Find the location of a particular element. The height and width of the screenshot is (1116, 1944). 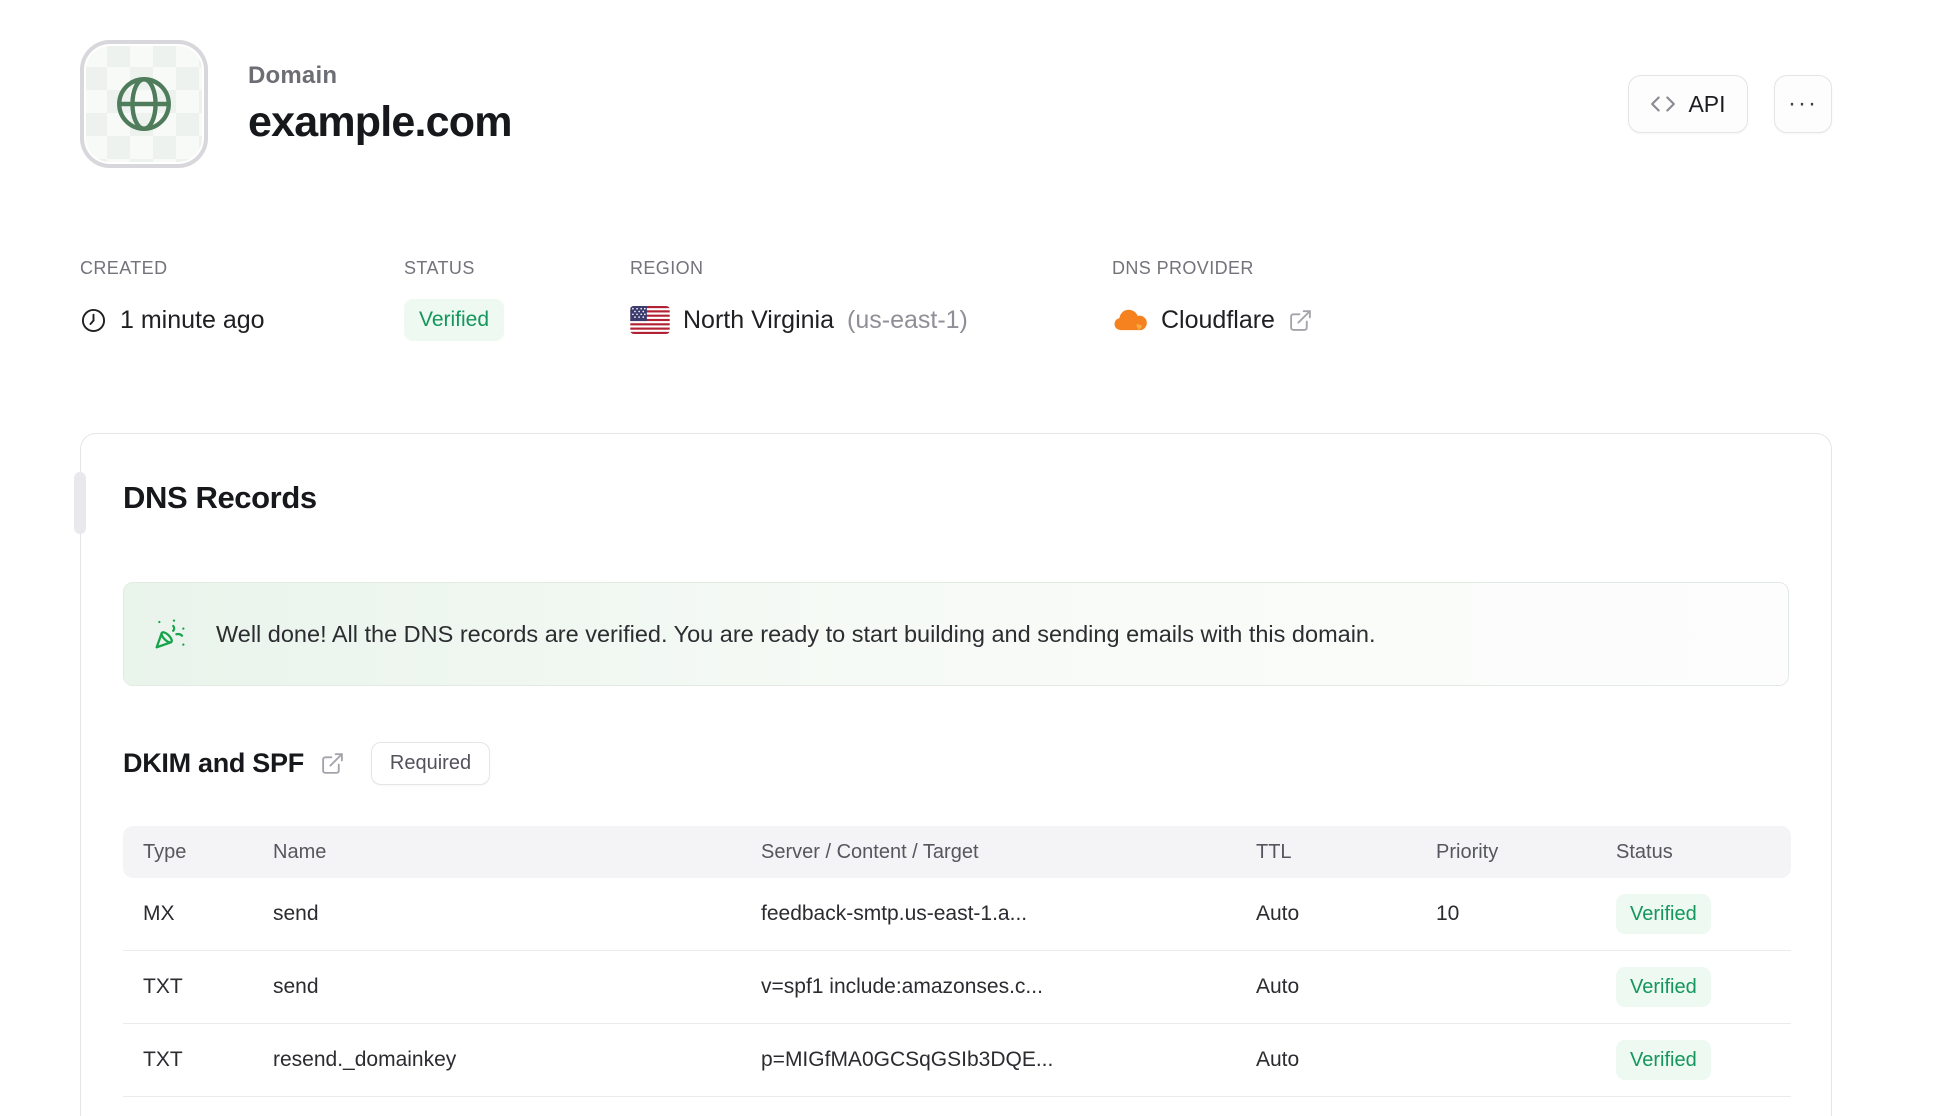

status-label: STATUS is located at coordinates (439, 268).